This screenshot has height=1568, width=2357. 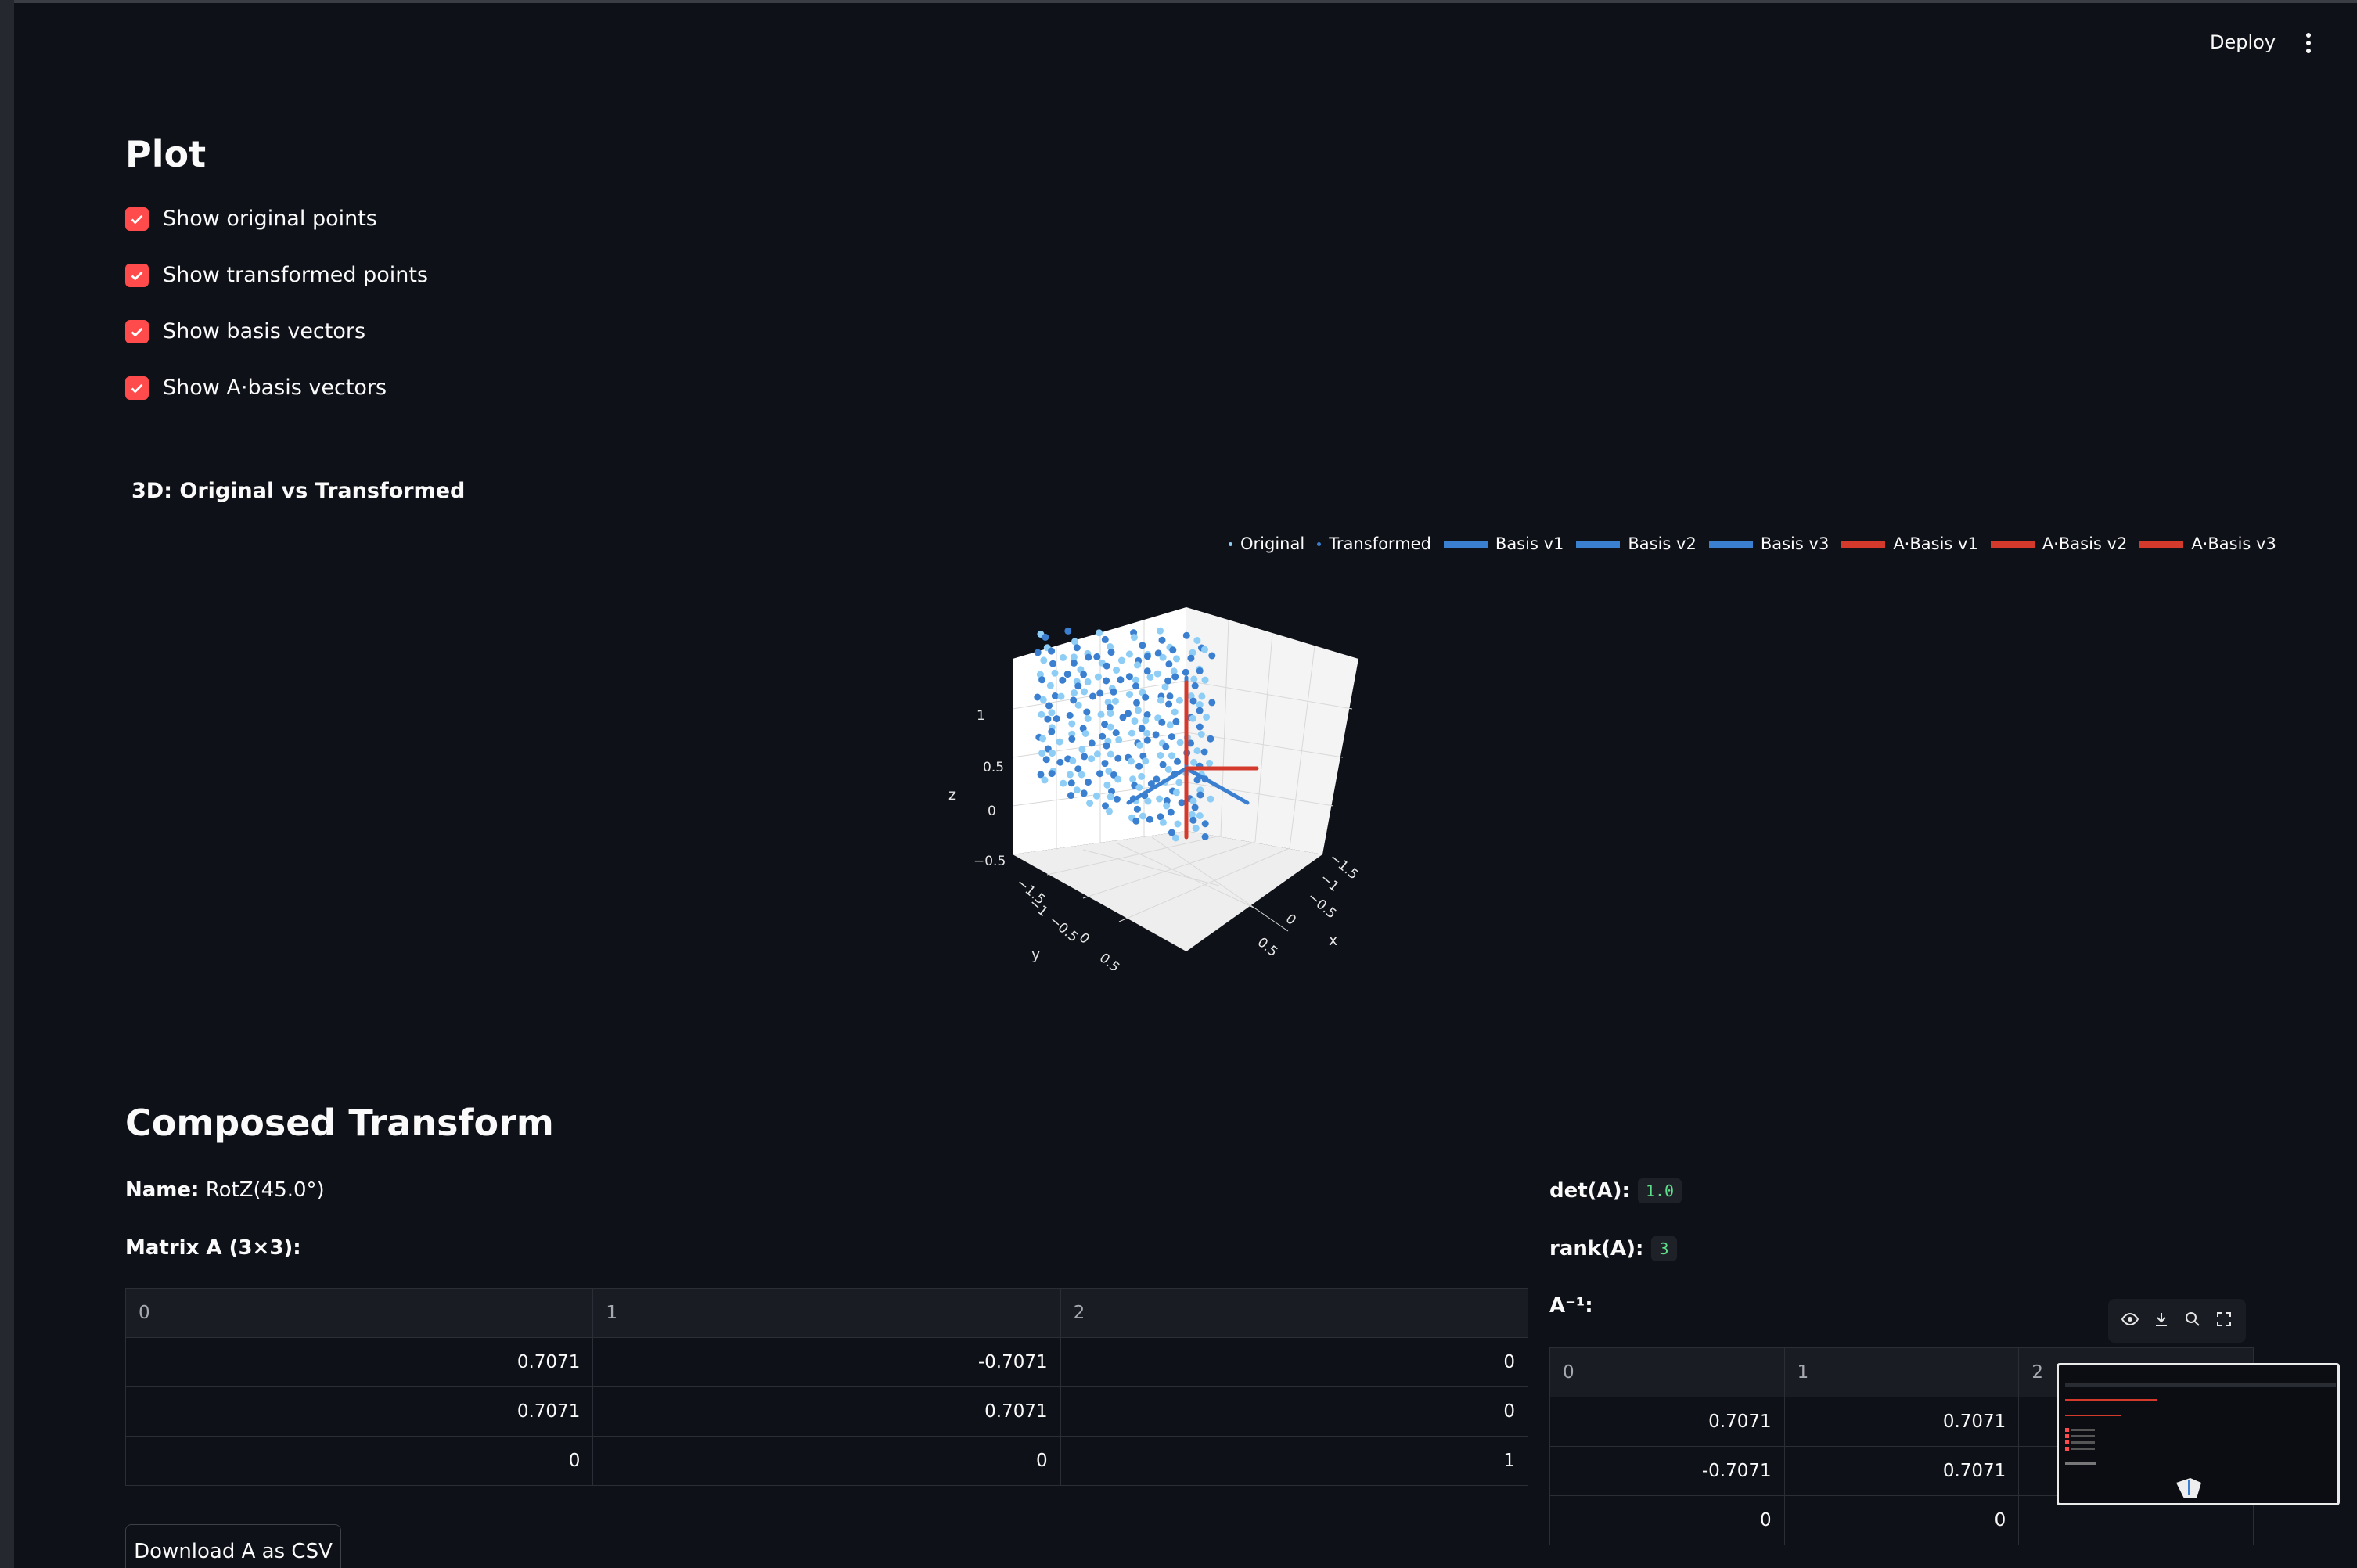 I want to click on checkbox-show-original: Show original points, so click(x=251, y=219).